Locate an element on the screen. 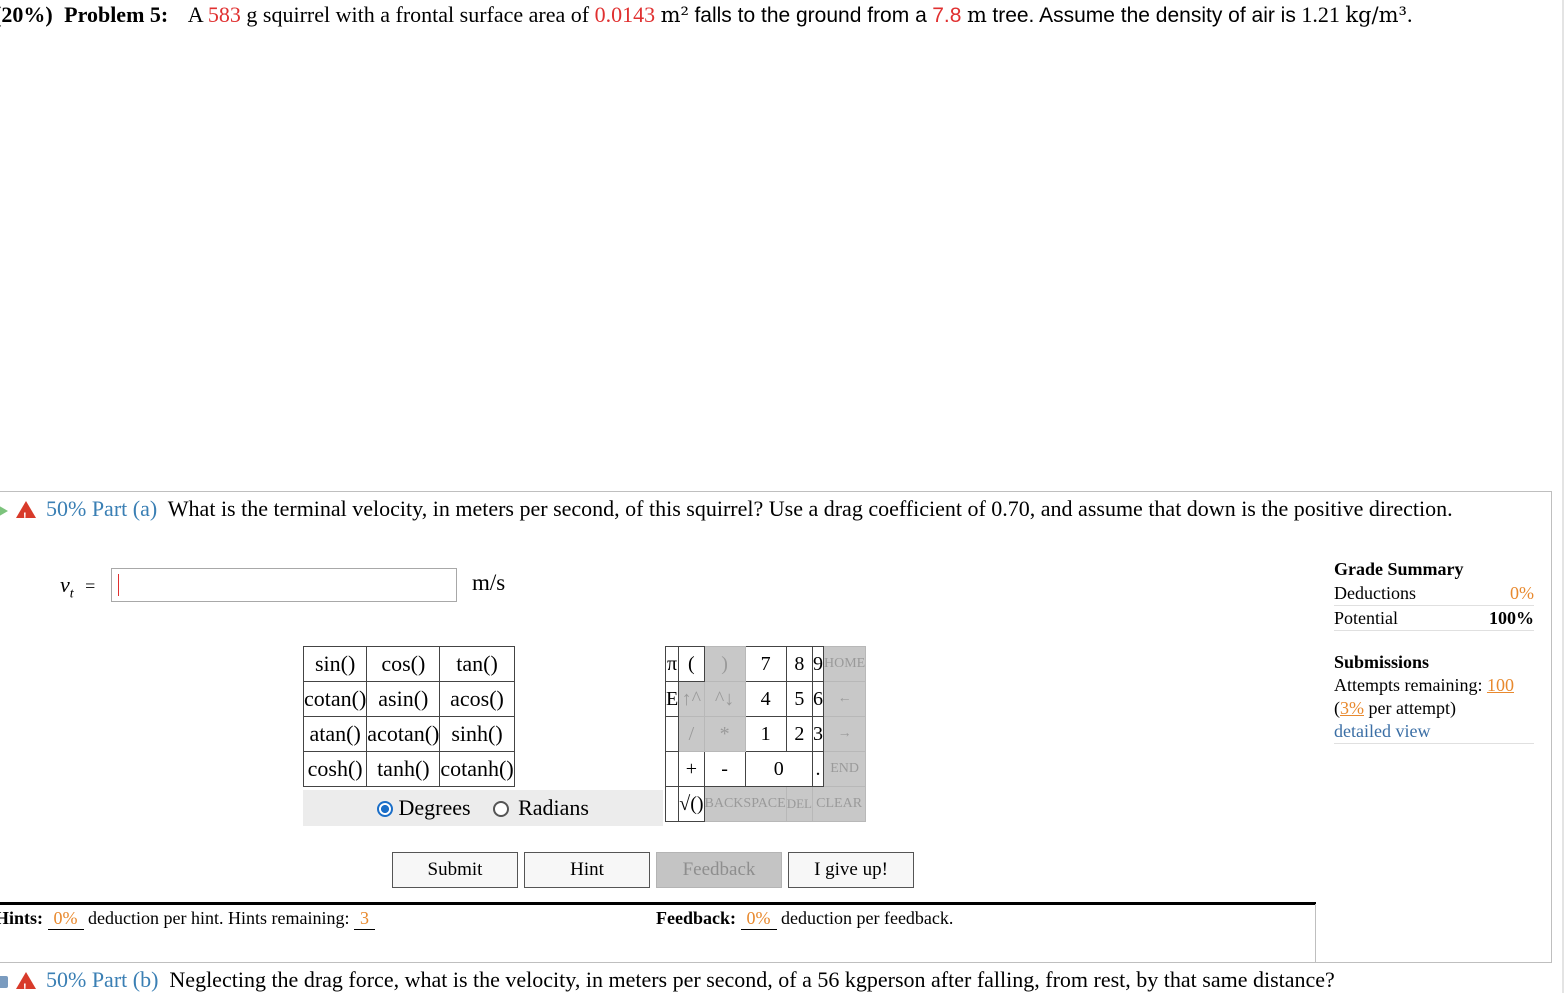  potential-value: 100% is located at coordinates (1511, 618).